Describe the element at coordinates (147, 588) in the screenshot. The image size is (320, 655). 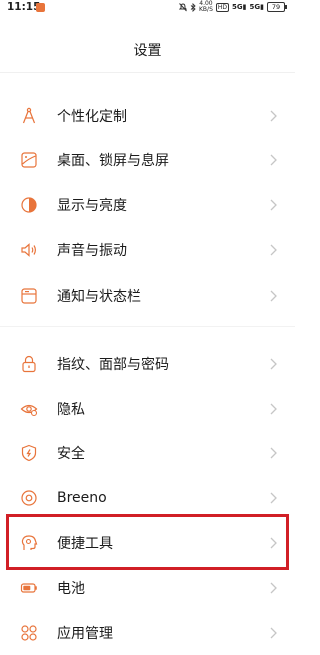
I see `settings-item-battery: 电池` at that location.